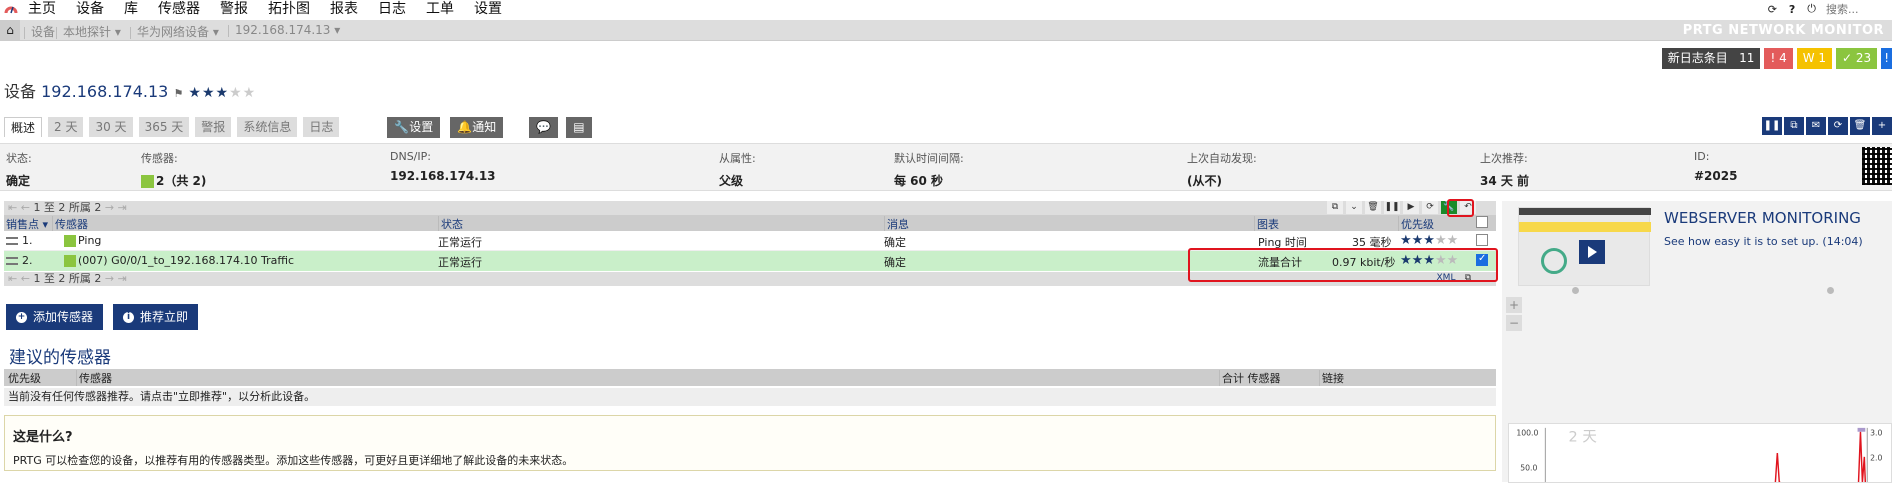  I want to click on warning-count-badge: W 1, so click(1814, 58).